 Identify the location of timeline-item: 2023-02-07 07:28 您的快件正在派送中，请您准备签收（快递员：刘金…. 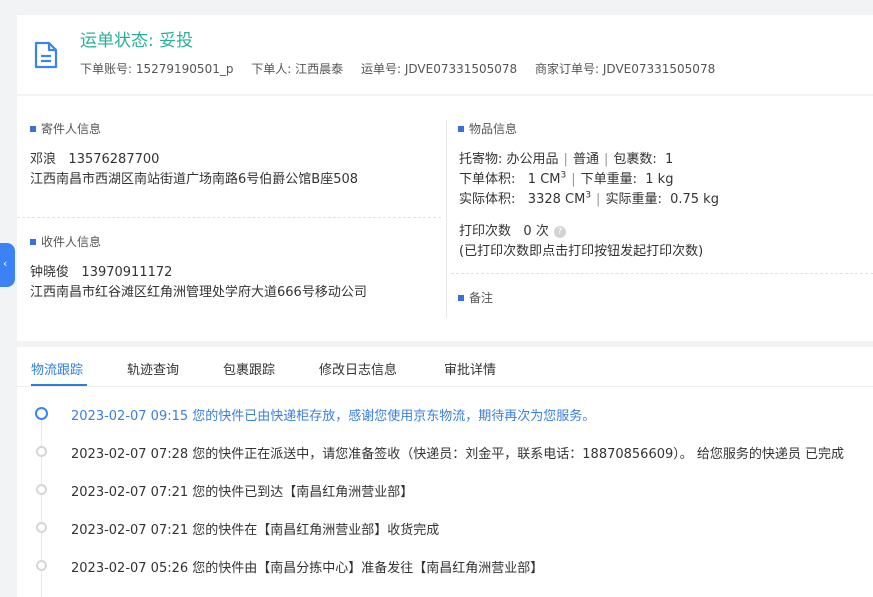
(445, 452).